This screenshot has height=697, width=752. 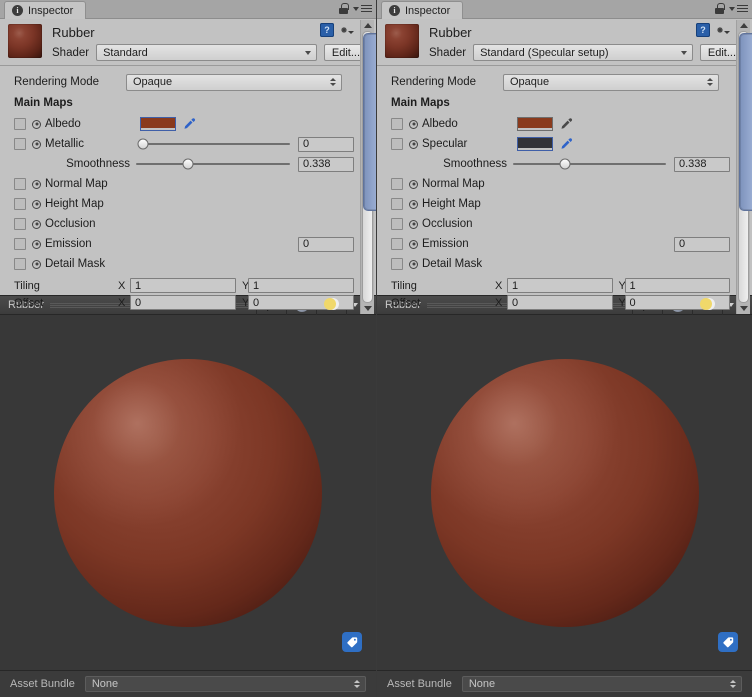 What do you see at coordinates (76, 184) in the screenshot?
I see `normal-map-label: Normal Map` at bounding box center [76, 184].